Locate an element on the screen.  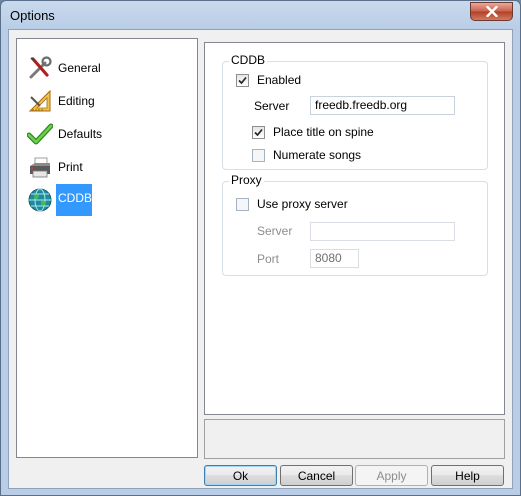
enabled-checkbox-row: Enabled is located at coordinates (268, 80).